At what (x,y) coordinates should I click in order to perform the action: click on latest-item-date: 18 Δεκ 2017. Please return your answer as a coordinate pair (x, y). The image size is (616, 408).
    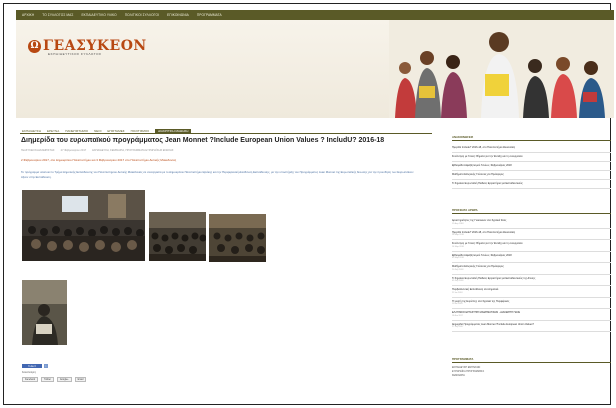
    Looking at the image, I should click on (457, 315).